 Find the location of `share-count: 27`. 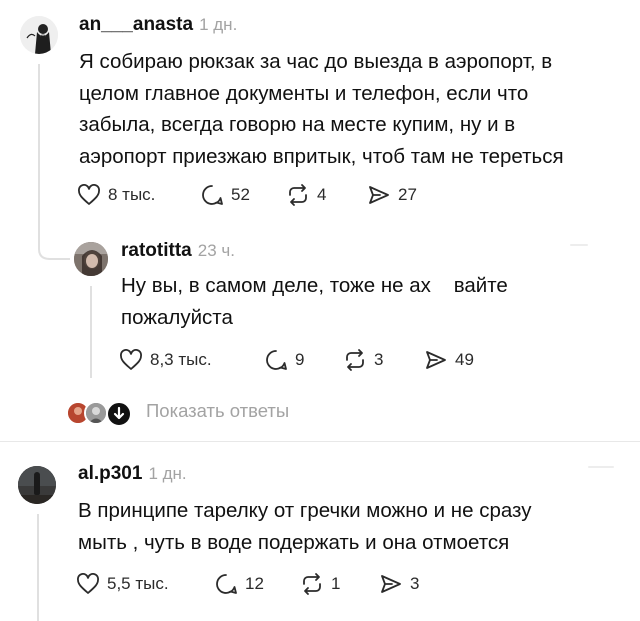

share-count: 27 is located at coordinates (407, 194).